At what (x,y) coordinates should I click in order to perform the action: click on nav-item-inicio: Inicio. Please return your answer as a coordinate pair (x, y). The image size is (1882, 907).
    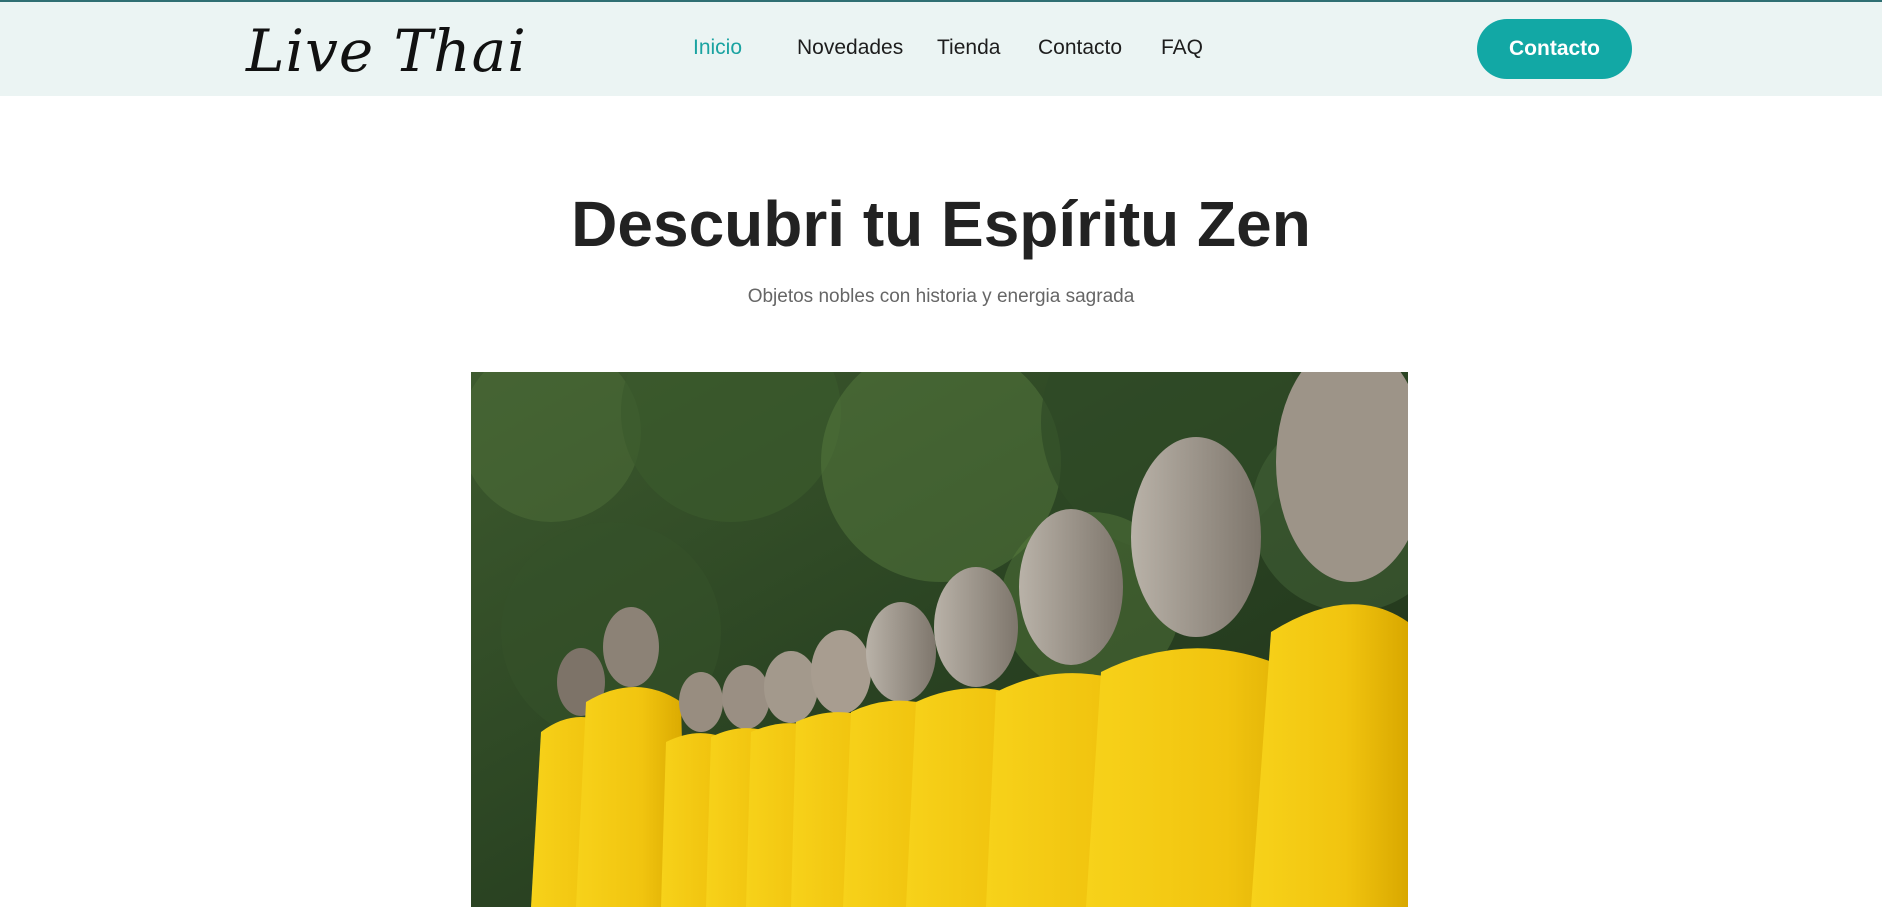
    Looking at the image, I should click on (717, 48).